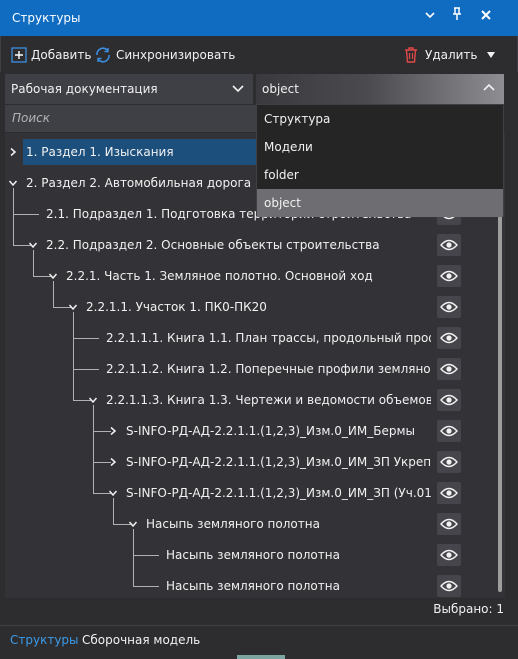  I want to click on add-button: Добавить, so click(51, 55).